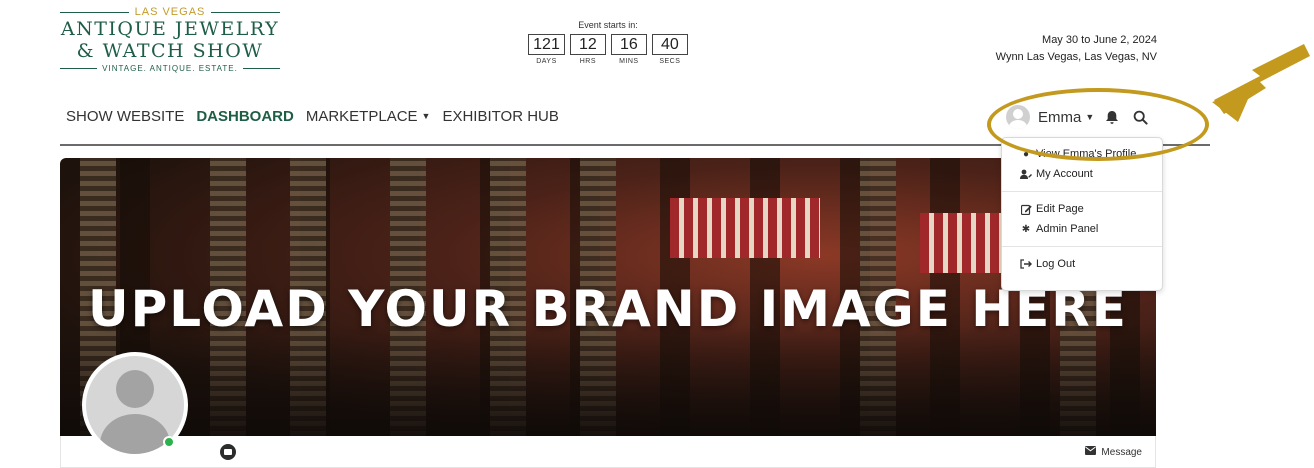 The width and height of the screenshot is (1314, 468). What do you see at coordinates (1056, 264) in the screenshot?
I see `menu-item-label: Log Out` at bounding box center [1056, 264].